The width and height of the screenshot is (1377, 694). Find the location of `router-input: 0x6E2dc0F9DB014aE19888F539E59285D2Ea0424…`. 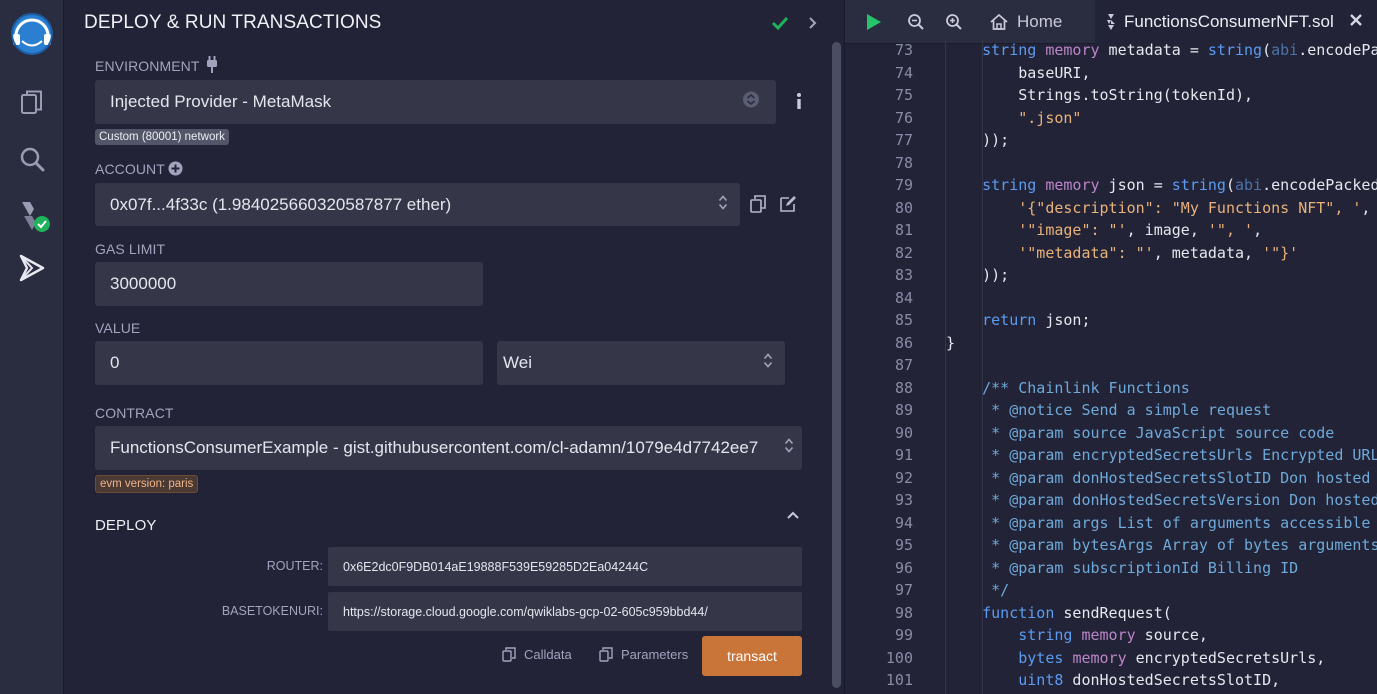

router-input: 0x6E2dc0F9DB014aE19888F539E59285D2Ea0424… is located at coordinates (565, 566).